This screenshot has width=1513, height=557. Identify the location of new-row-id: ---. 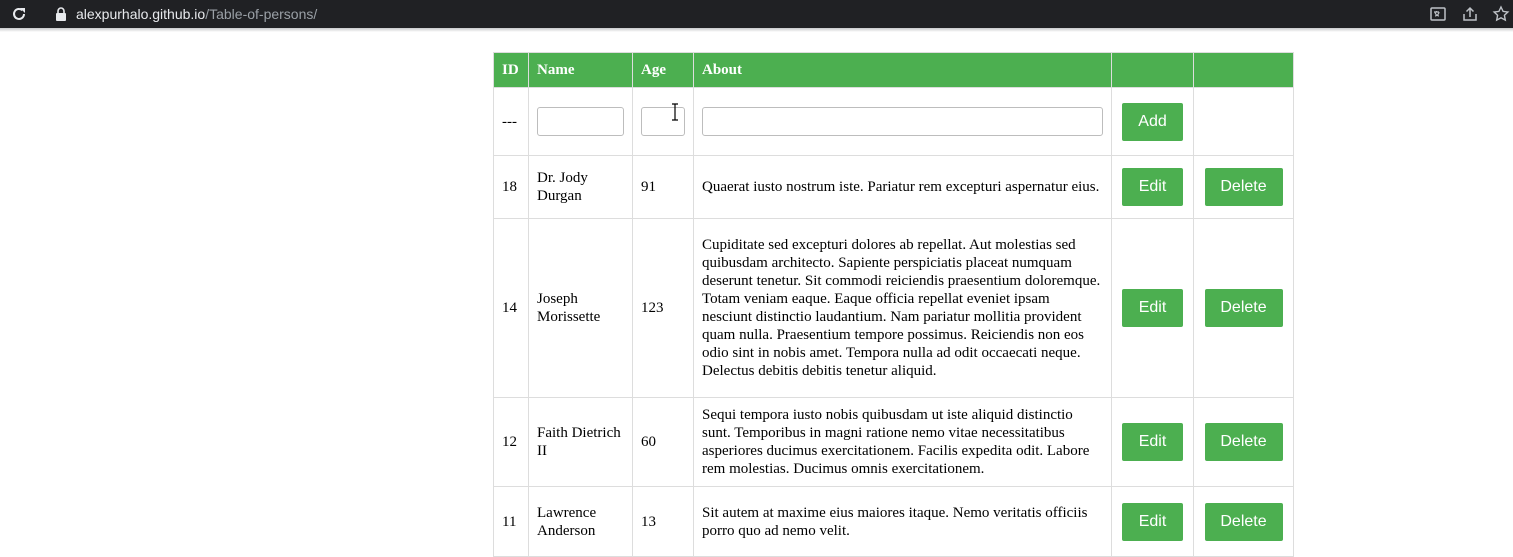
(511, 121).